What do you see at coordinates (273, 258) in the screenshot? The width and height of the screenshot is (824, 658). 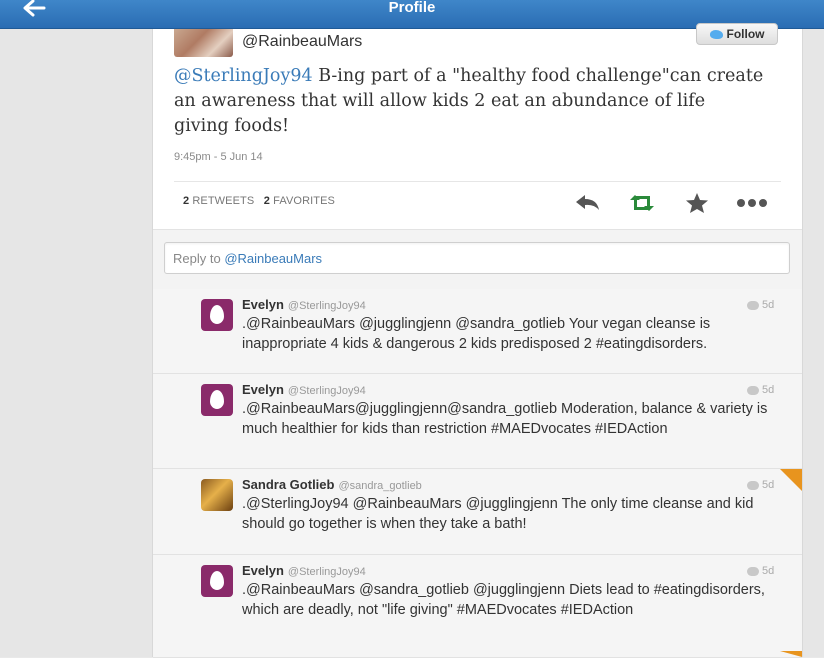 I see `reply-mention: @RainbeauMars` at bounding box center [273, 258].